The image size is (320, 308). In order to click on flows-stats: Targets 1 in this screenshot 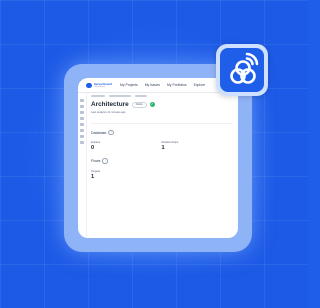, I will do `click(161, 174)`.